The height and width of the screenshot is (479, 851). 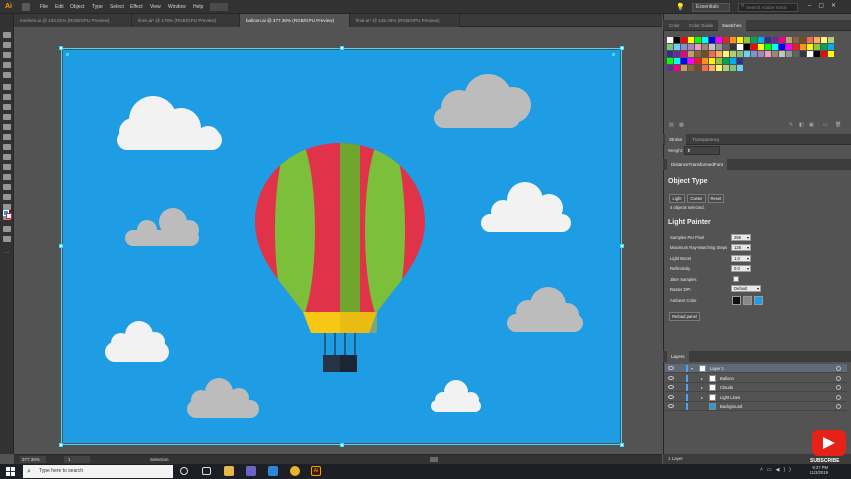 I want to click on tab-layers: Layers, so click(x=678, y=356).